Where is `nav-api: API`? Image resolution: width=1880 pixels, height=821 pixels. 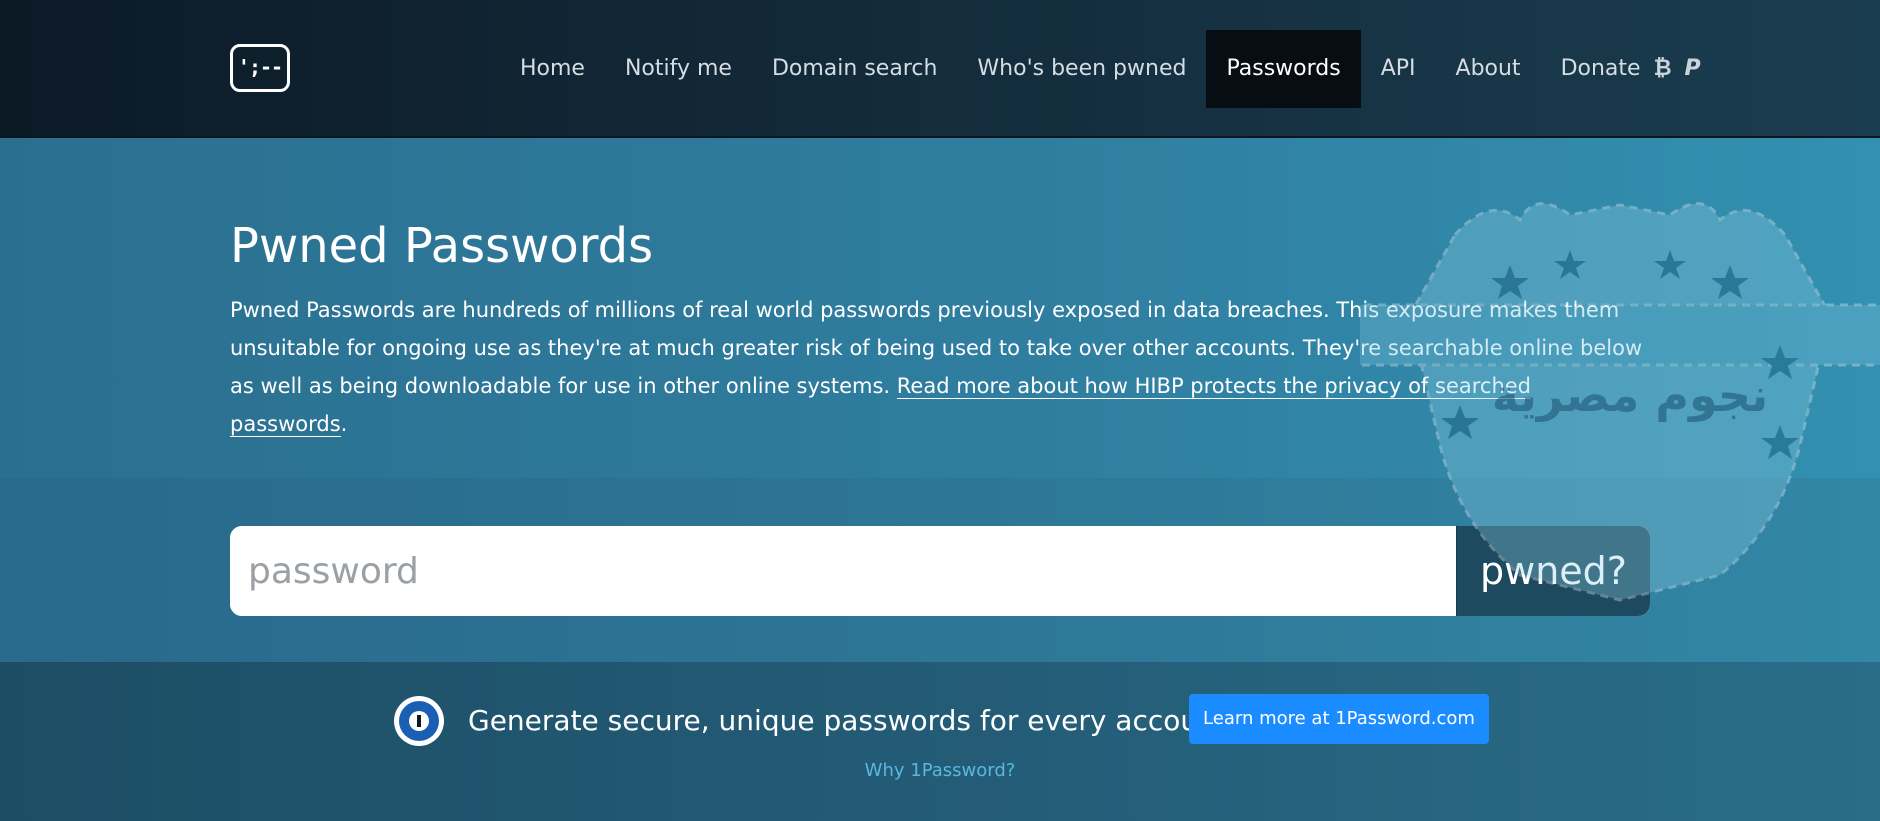 nav-api: API is located at coordinates (1398, 69).